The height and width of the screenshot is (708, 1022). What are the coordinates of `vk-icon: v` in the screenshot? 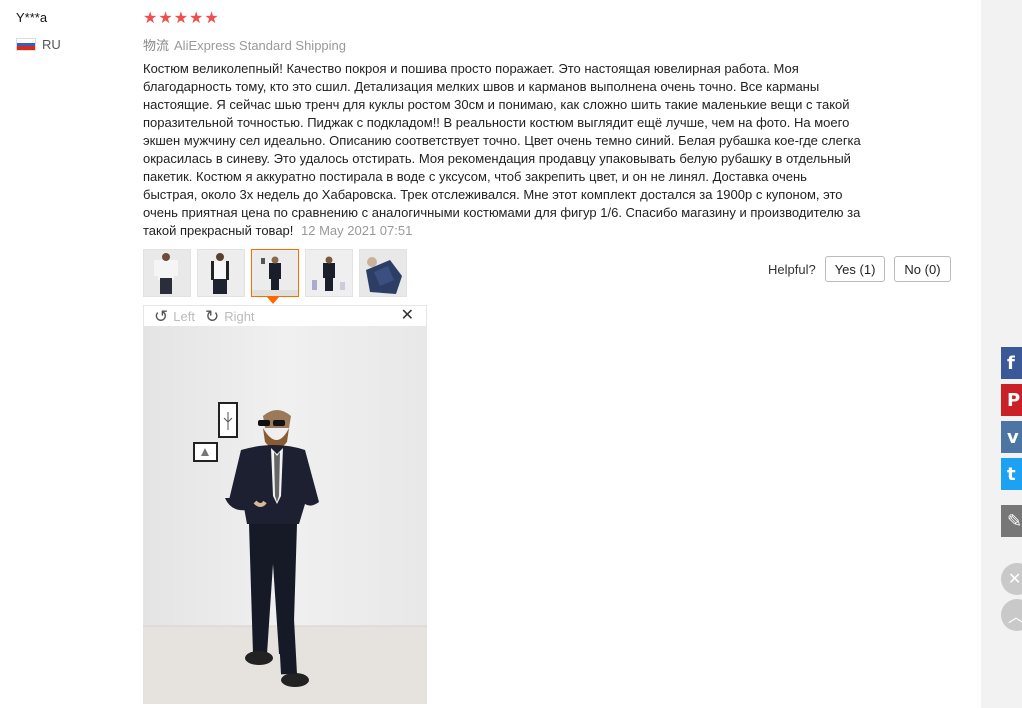 It's located at (1013, 437).